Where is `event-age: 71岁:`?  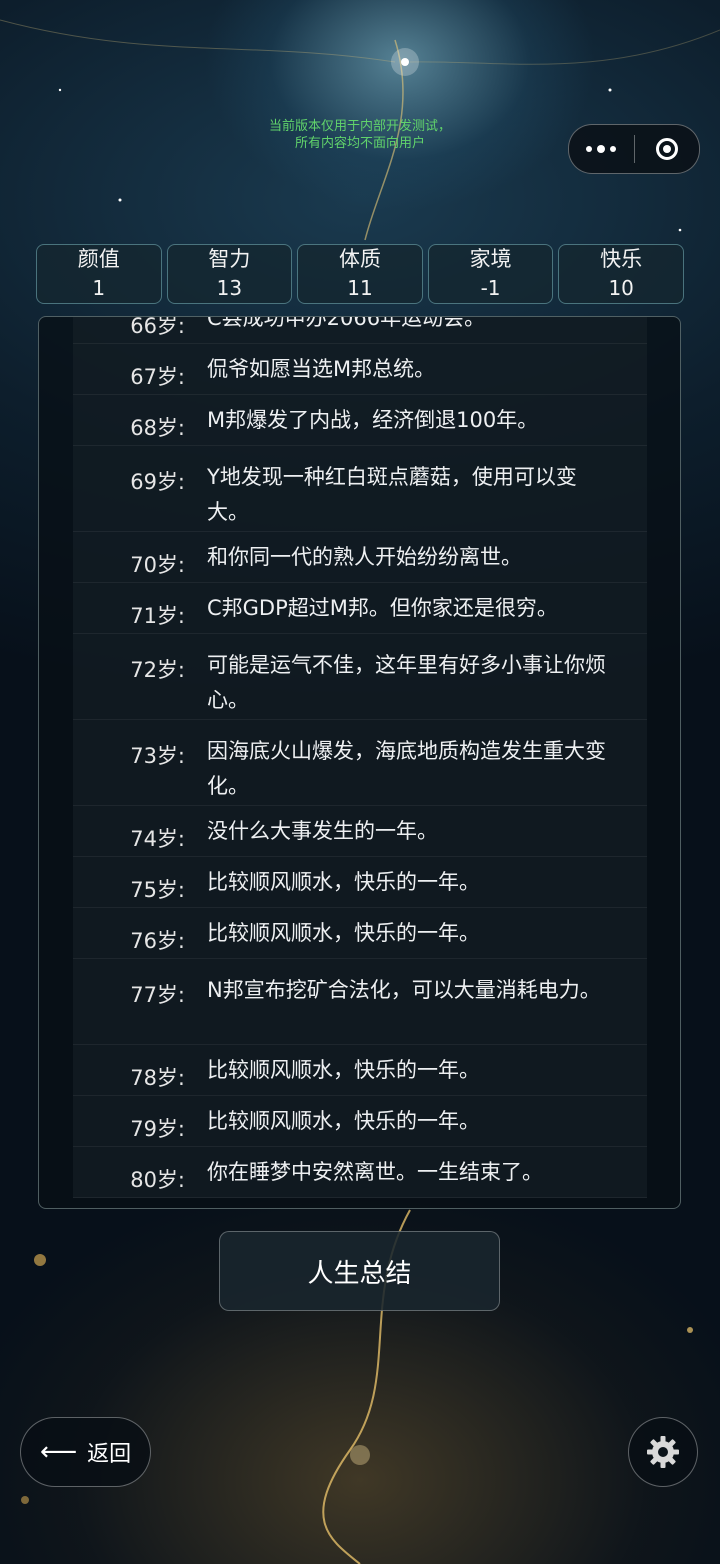 event-age: 71岁: is located at coordinates (157, 616).